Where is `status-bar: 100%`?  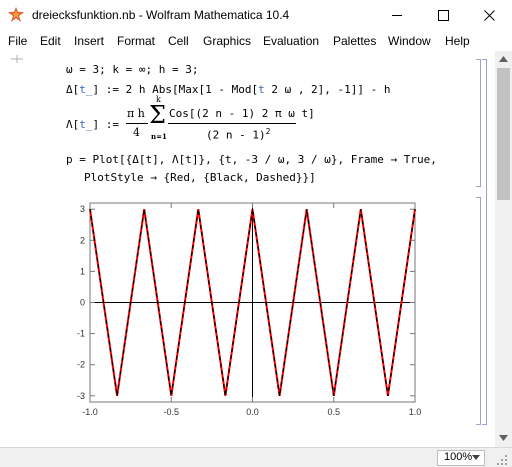
status-bar: 100% is located at coordinates (256, 457).